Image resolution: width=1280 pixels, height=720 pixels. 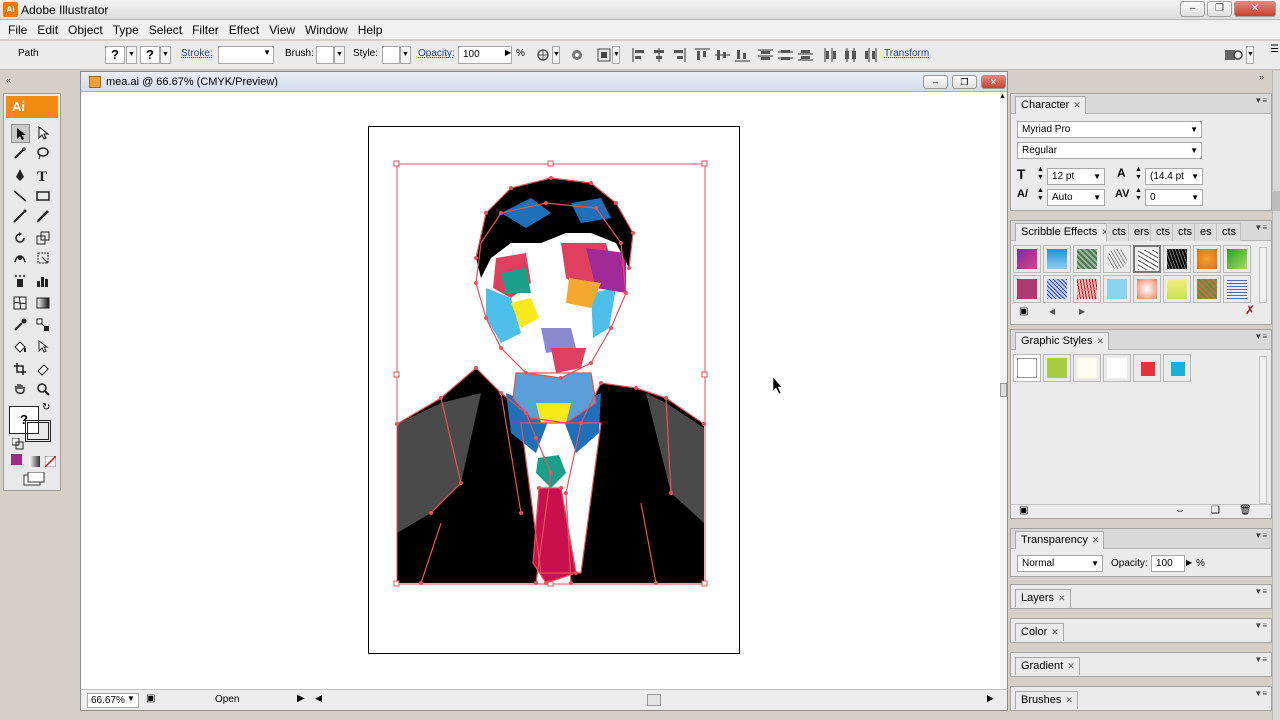 What do you see at coordinates (43, 216) in the screenshot?
I see `pencil-tool` at bounding box center [43, 216].